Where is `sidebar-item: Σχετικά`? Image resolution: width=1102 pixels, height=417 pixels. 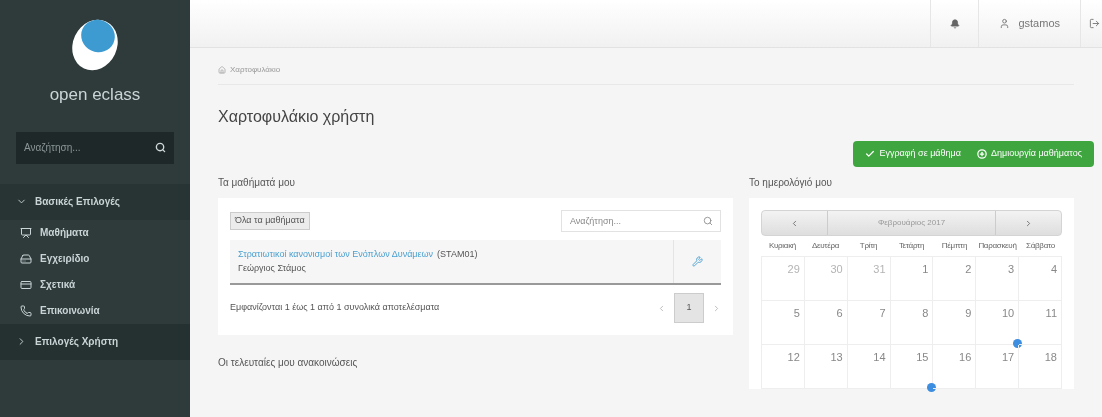 sidebar-item: Σχετικά is located at coordinates (95, 284).